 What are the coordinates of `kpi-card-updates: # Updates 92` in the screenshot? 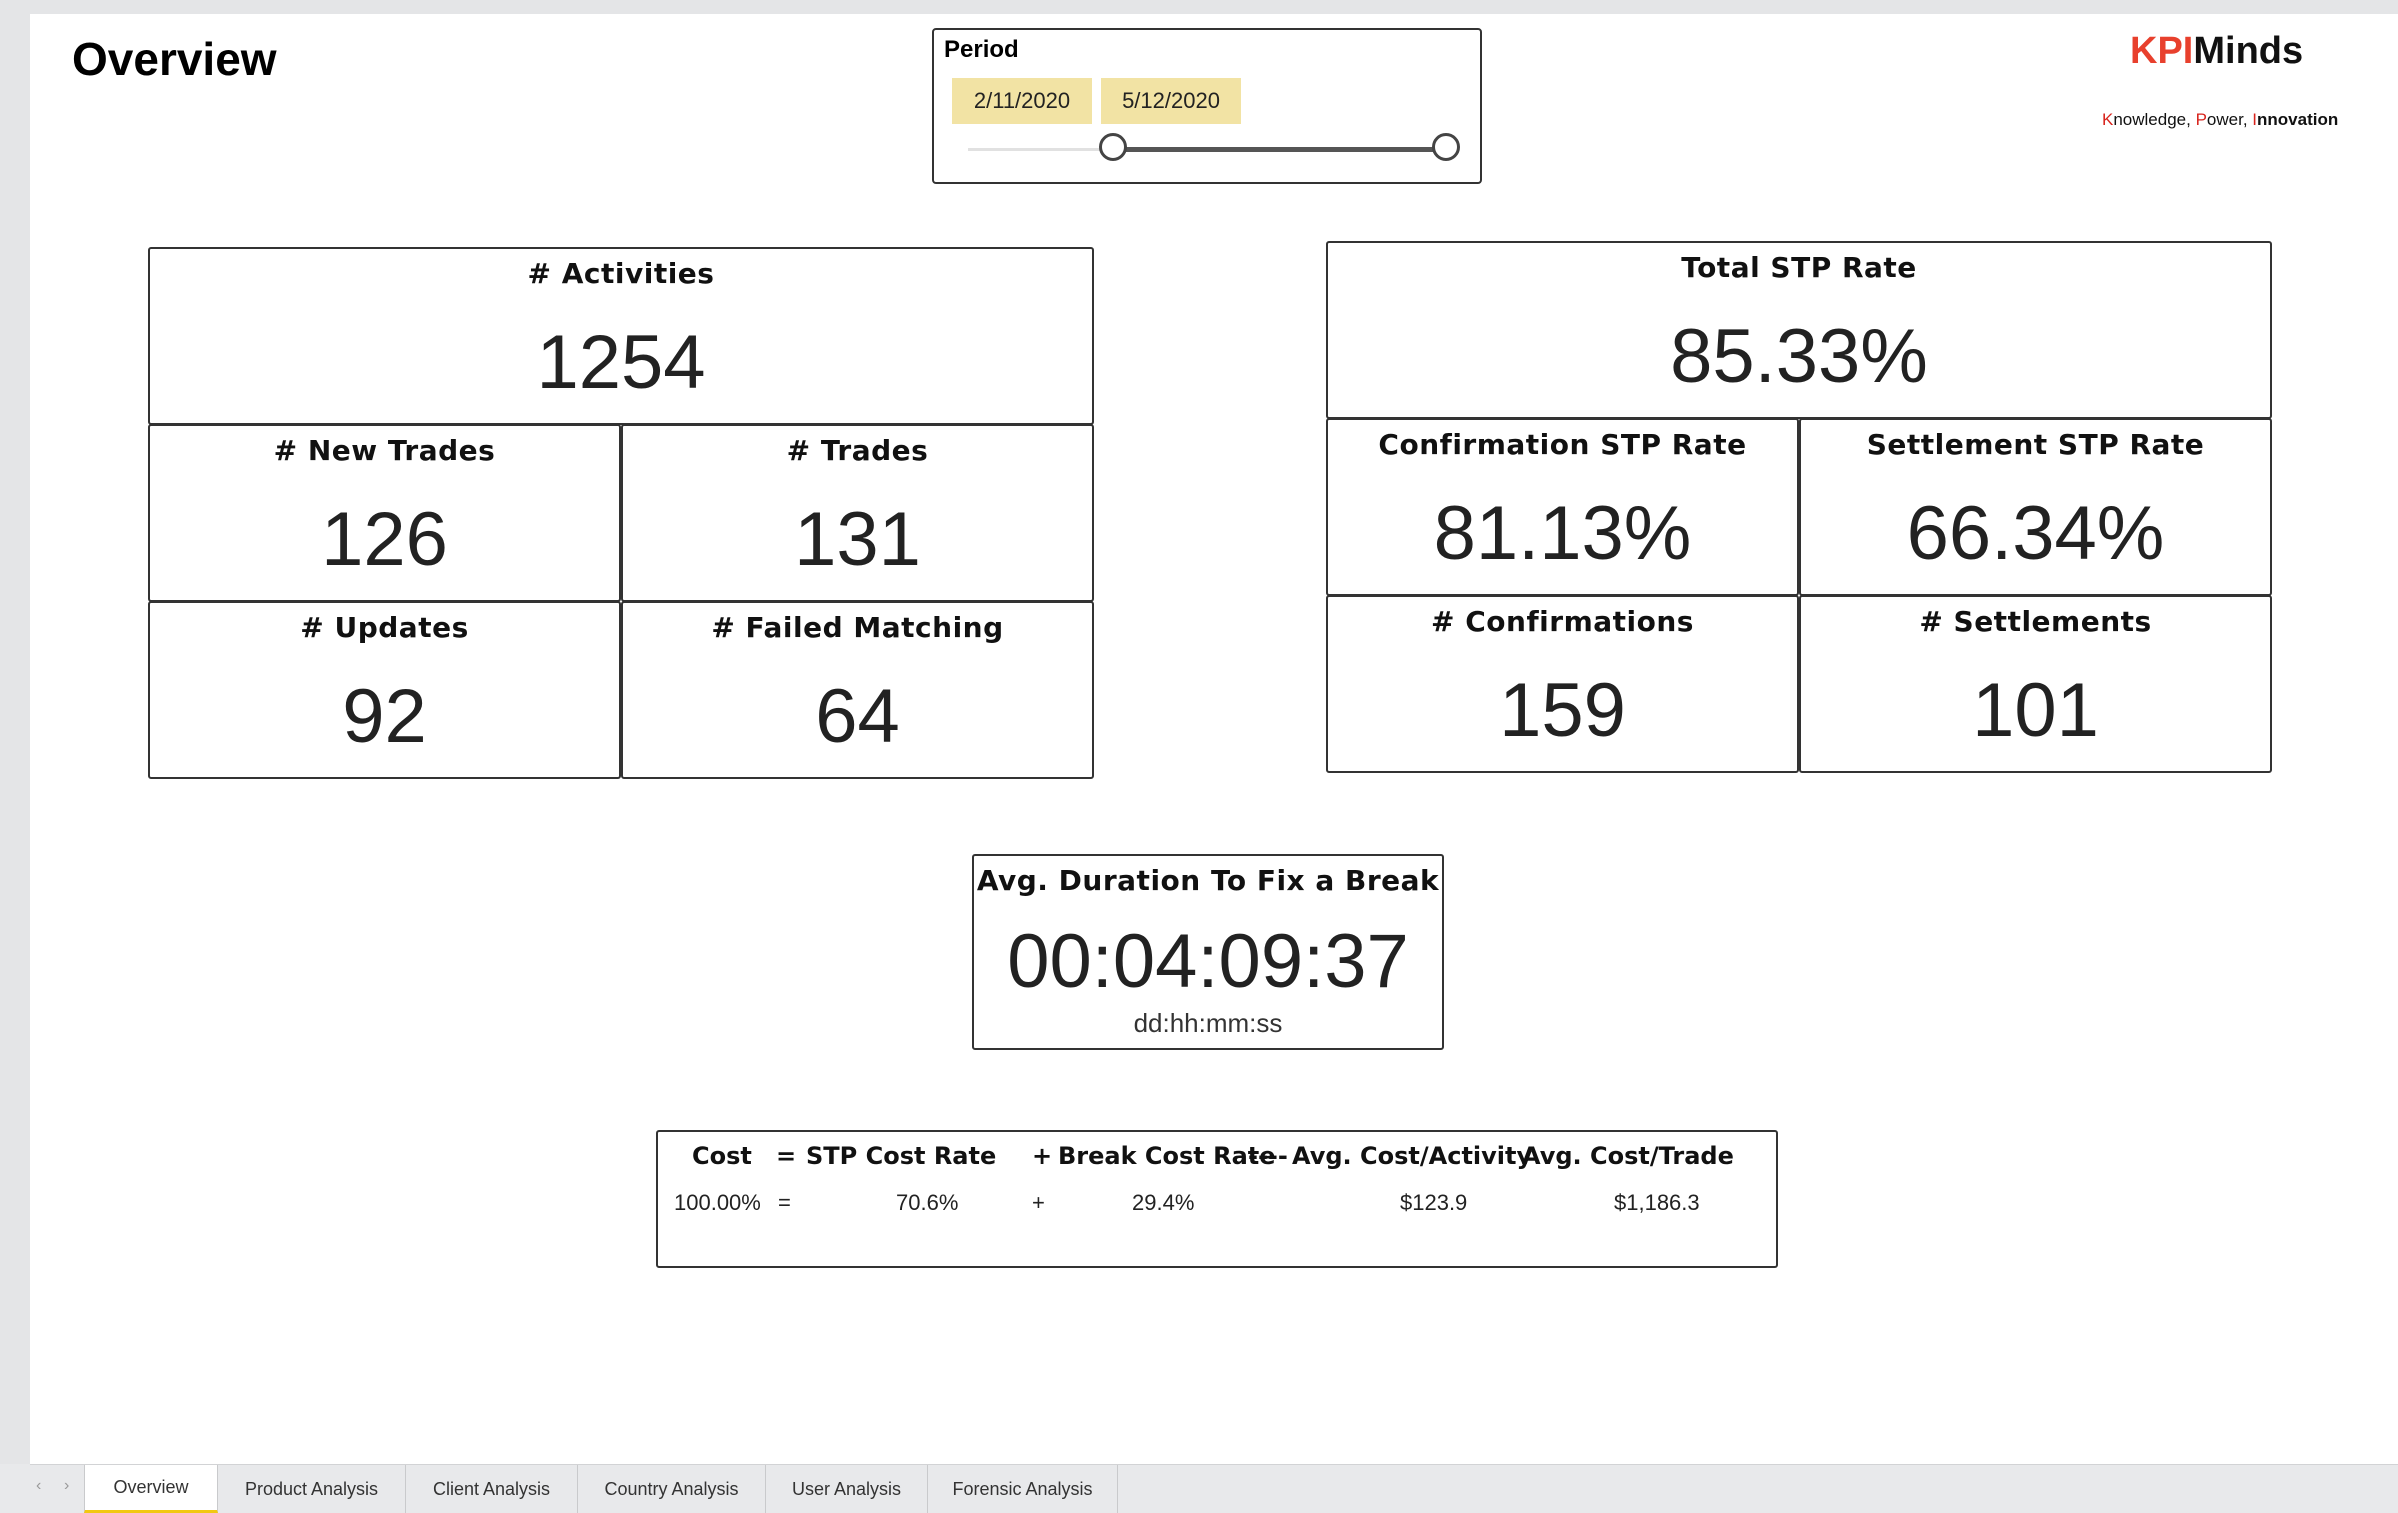 It's located at (384, 690).